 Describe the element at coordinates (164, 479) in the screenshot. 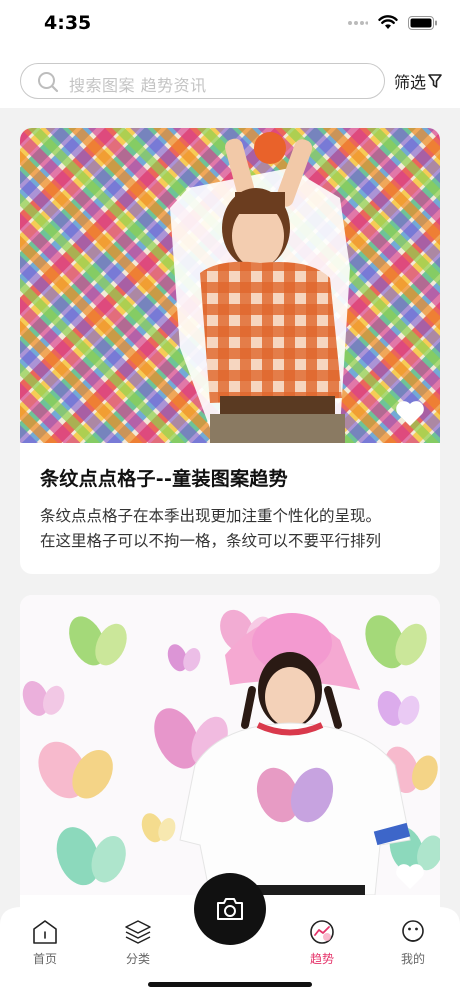

I see `card-title: 条纹点点格子--童装图案趋势` at that location.